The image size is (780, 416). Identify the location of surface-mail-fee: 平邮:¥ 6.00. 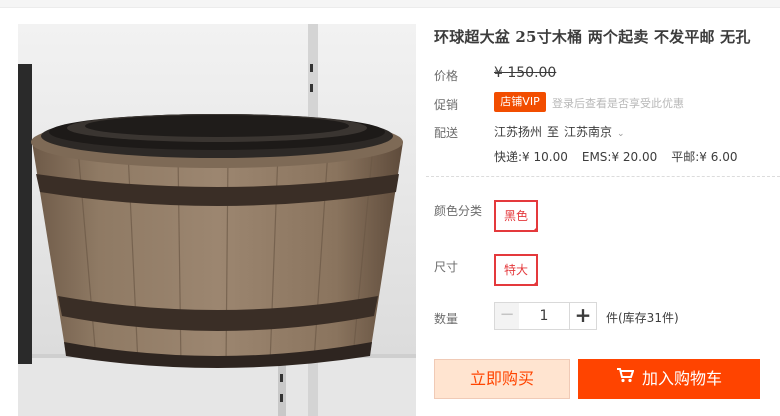
(704, 157).